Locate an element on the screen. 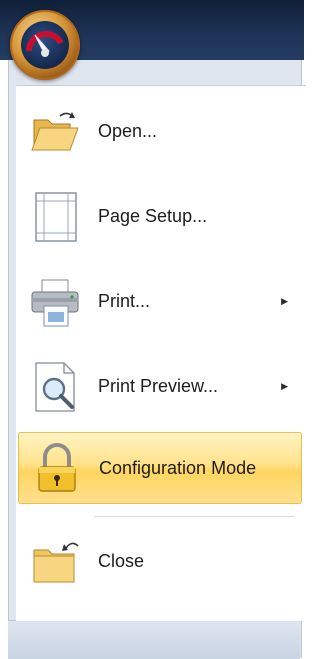 Image resolution: width=320 pixels, height=659 pixels. close-folder-icon is located at coordinates (56, 562).